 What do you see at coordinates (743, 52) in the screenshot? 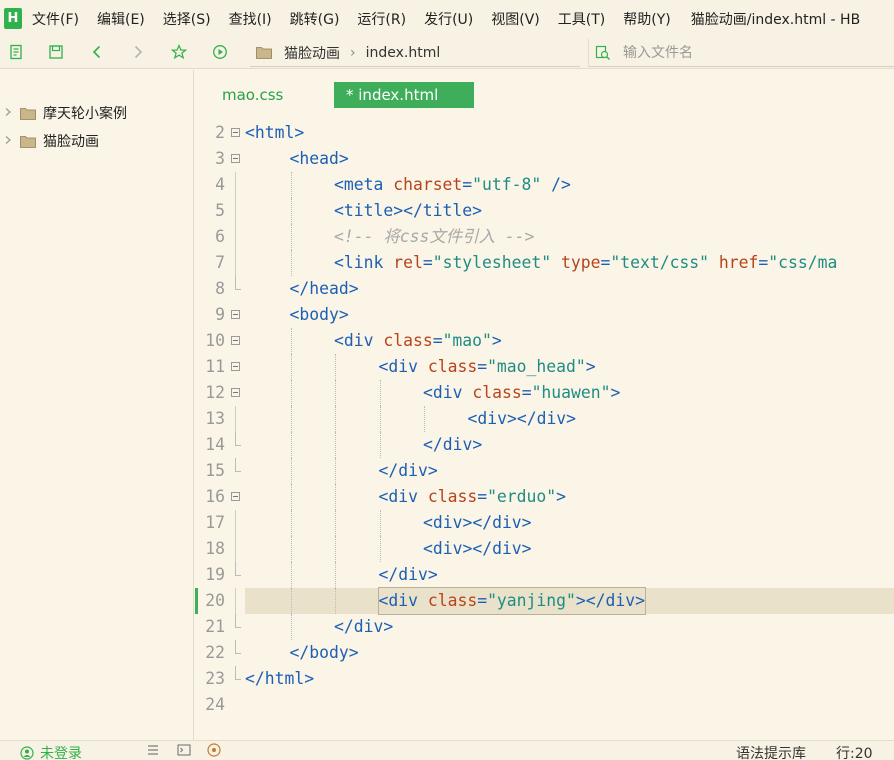
I see `file-search-input` at bounding box center [743, 52].